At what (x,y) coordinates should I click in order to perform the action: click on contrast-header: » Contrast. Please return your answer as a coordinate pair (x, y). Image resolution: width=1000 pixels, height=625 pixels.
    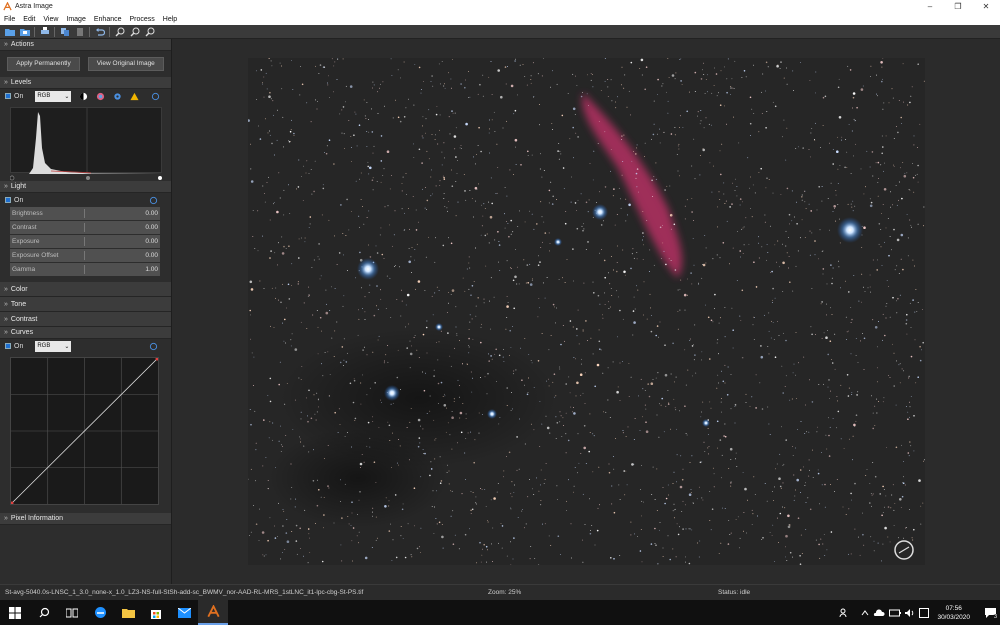
    Looking at the image, I should click on (85, 319).